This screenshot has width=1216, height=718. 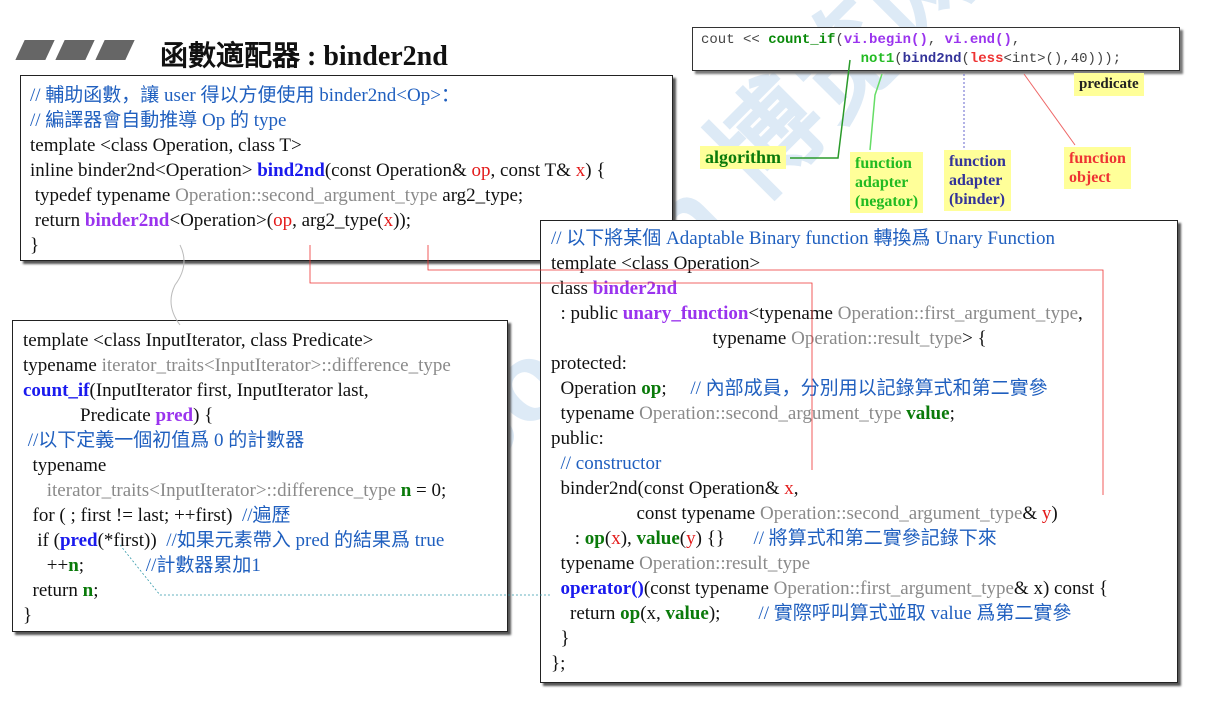 What do you see at coordinates (876, 112) in the screenshot?
I see `arrow-negator` at bounding box center [876, 112].